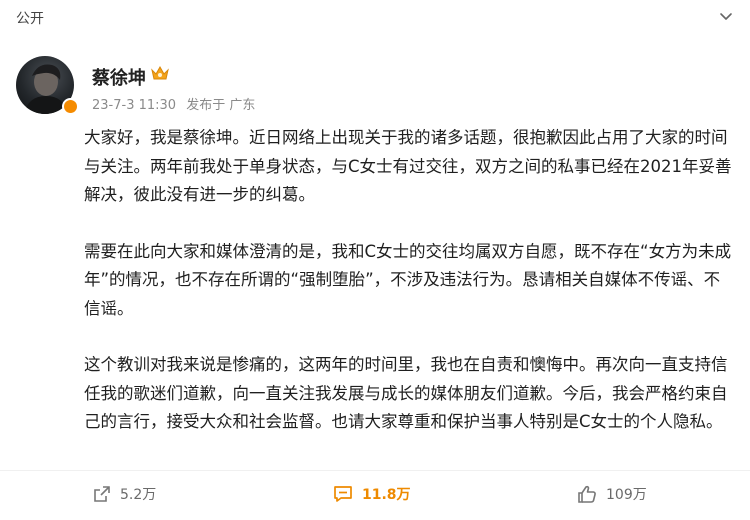  What do you see at coordinates (70, 106) in the screenshot?
I see `verified-badge-icon` at bounding box center [70, 106].